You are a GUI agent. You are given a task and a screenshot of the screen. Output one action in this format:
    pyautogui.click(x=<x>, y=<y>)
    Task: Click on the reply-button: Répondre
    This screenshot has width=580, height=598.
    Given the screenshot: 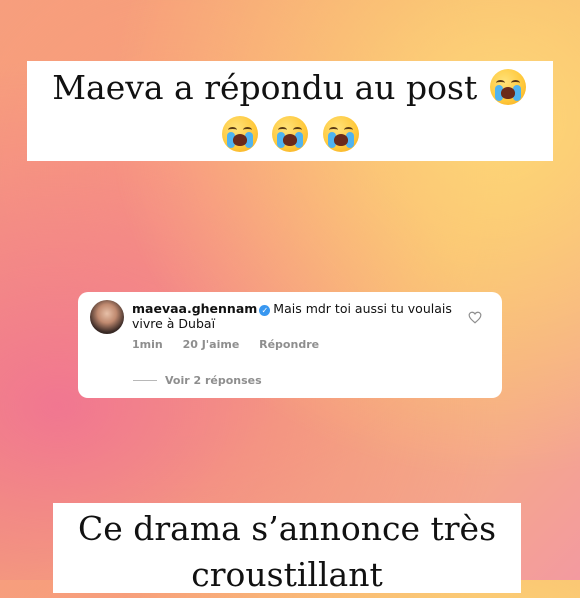 What is the action you would take?
    pyautogui.click(x=289, y=344)
    